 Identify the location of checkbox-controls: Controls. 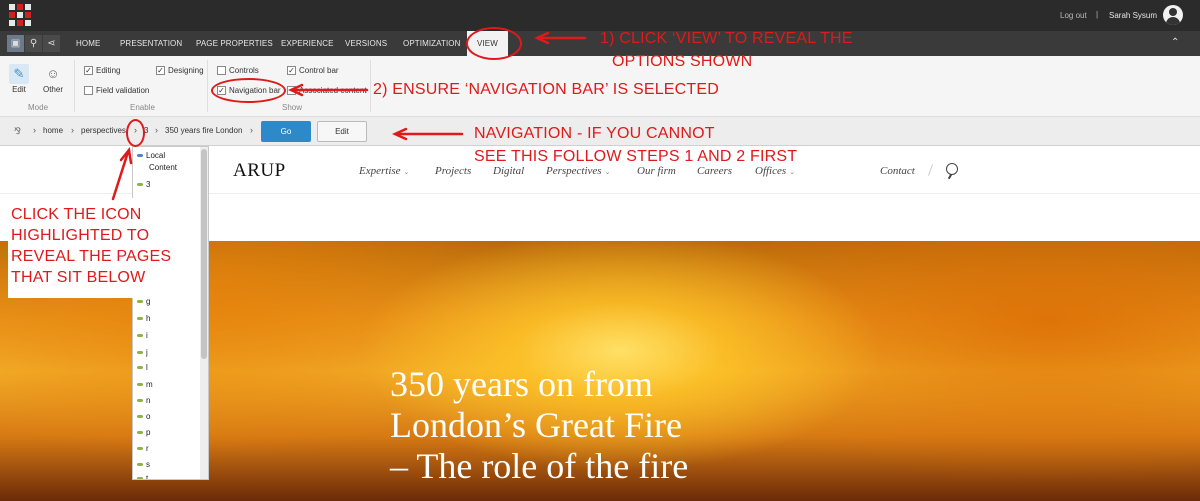
(238, 70).